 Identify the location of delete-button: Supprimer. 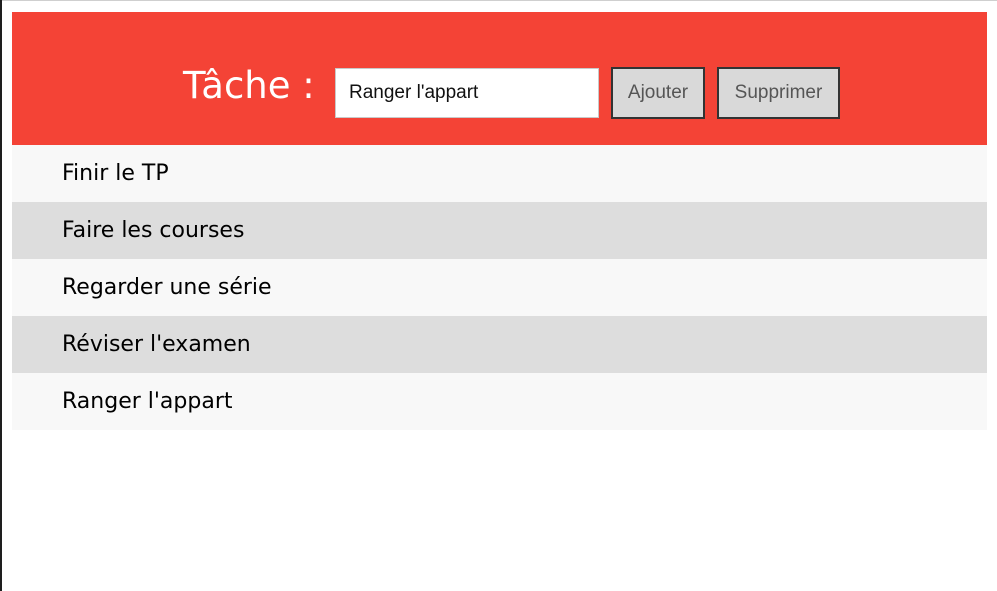
(778, 93).